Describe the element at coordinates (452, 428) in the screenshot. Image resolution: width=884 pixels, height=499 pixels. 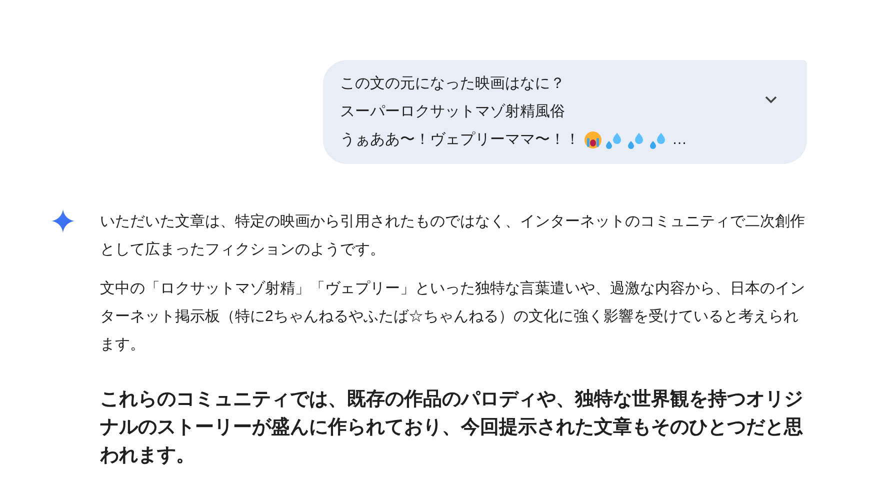
I see `response-heading: これらのコミュニティでは、既存の作品のパロディや、独特な世界観を持つオリジナルのストーリーが盛んに作られており、今回提示された文章もそのひとつだと思われます。` at that location.